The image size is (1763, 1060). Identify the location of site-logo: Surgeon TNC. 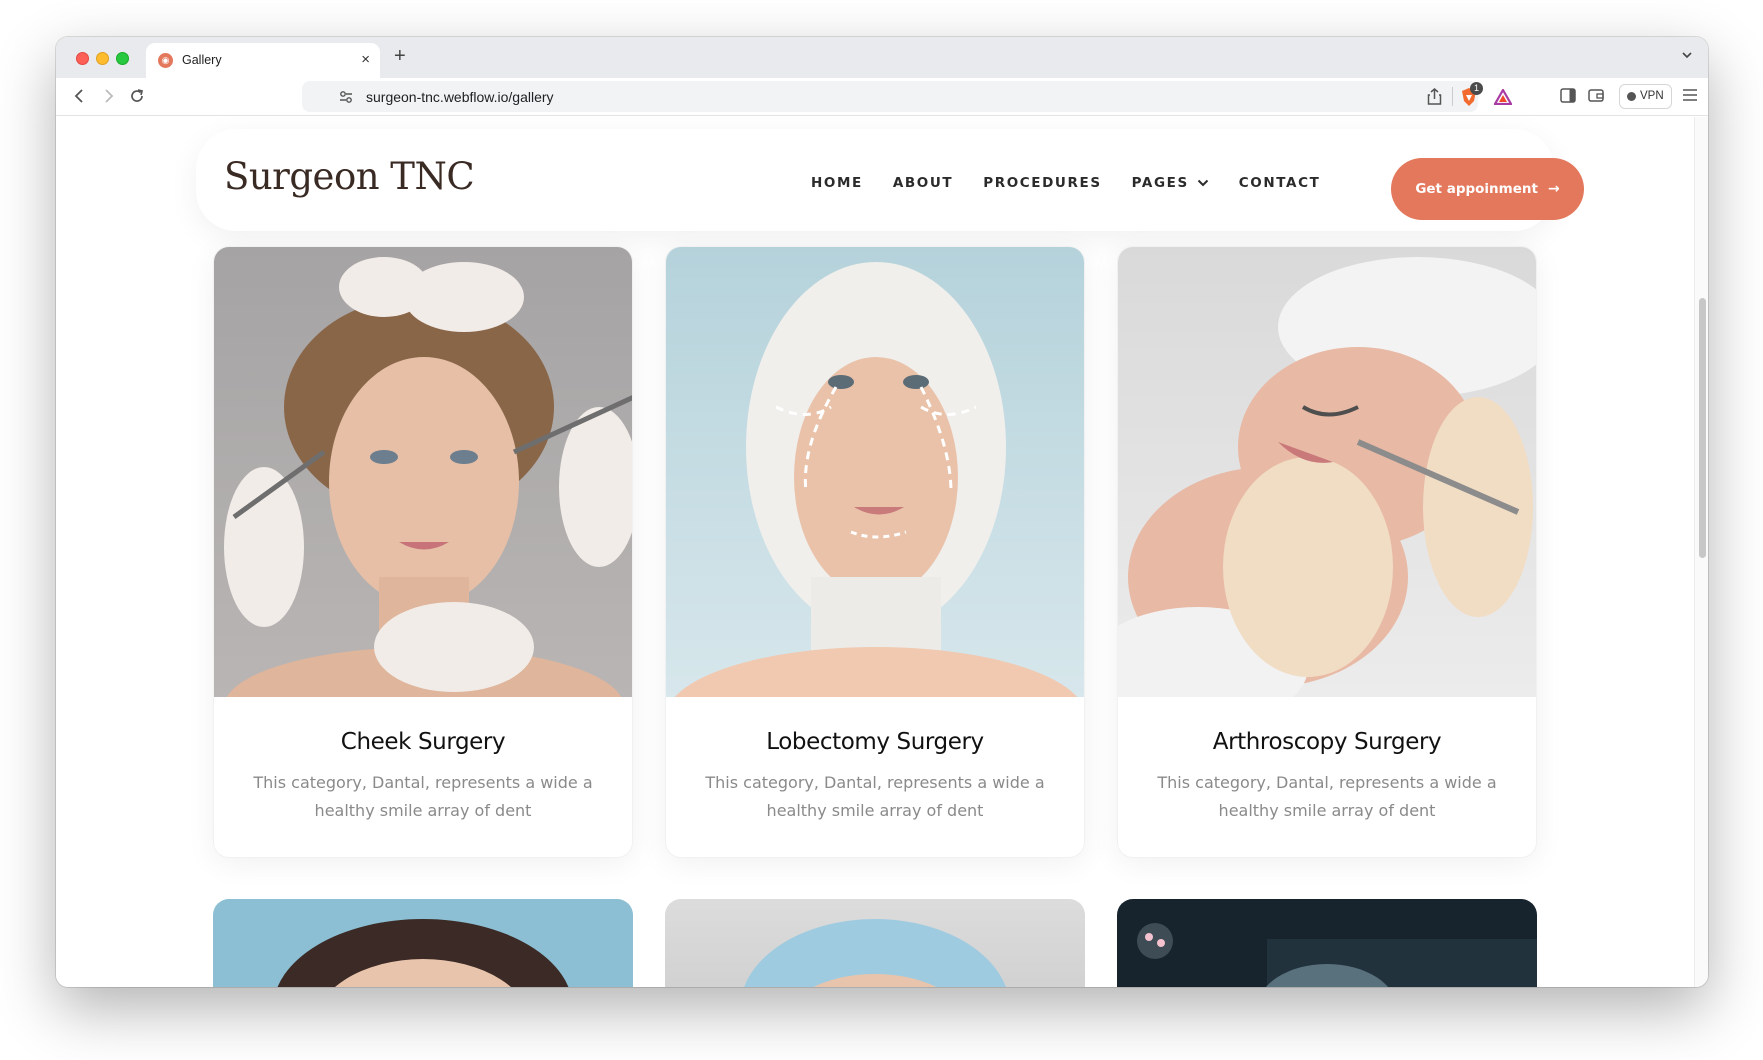
(349, 176).